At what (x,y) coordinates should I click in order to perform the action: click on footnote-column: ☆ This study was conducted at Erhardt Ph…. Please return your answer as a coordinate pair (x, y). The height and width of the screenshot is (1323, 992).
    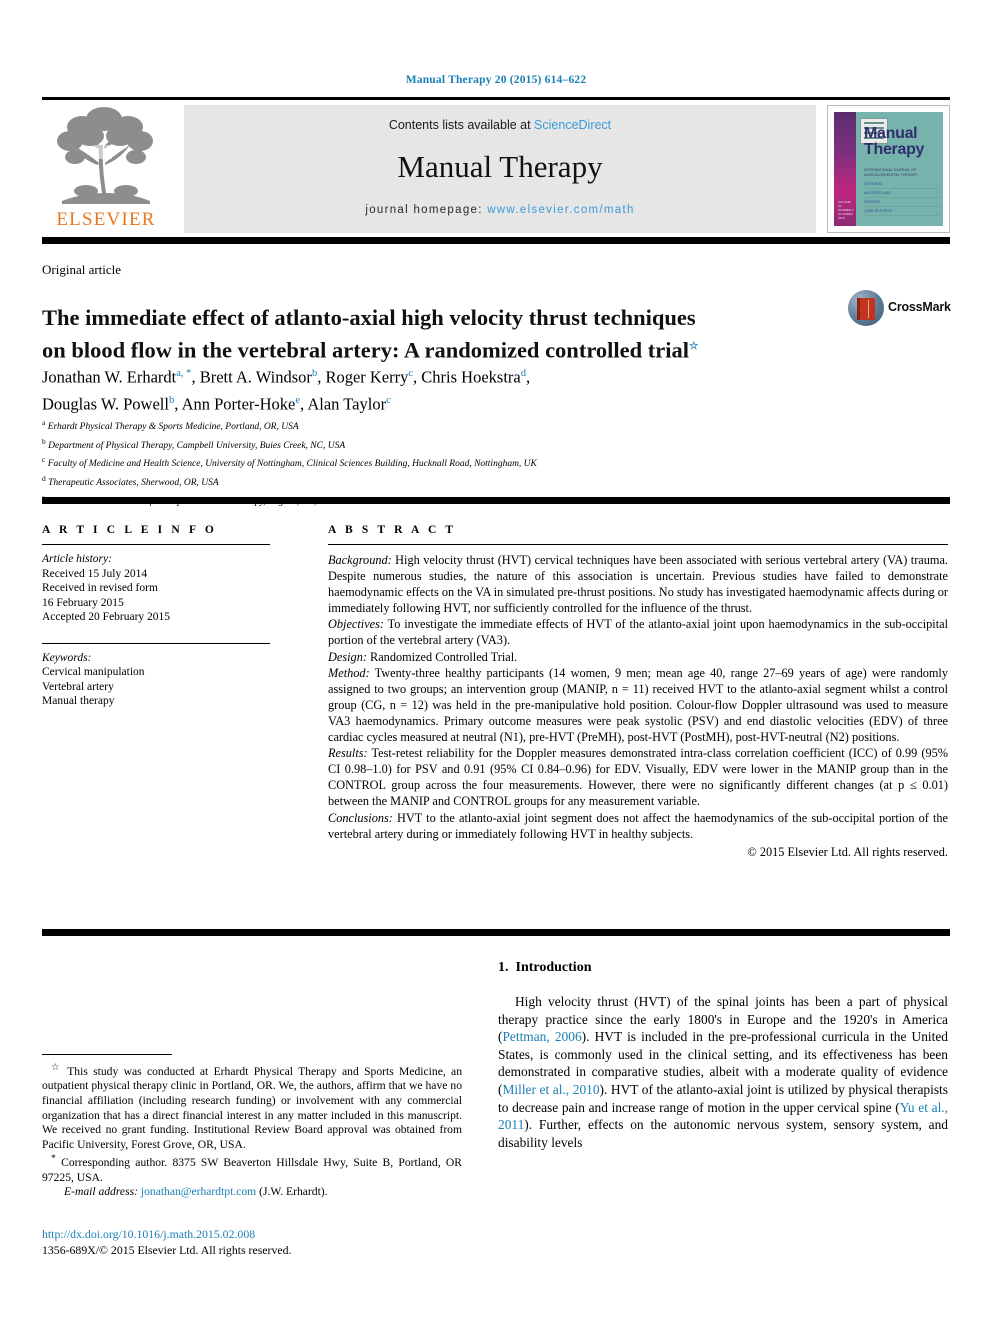
    Looking at the image, I should click on (252, 1109).